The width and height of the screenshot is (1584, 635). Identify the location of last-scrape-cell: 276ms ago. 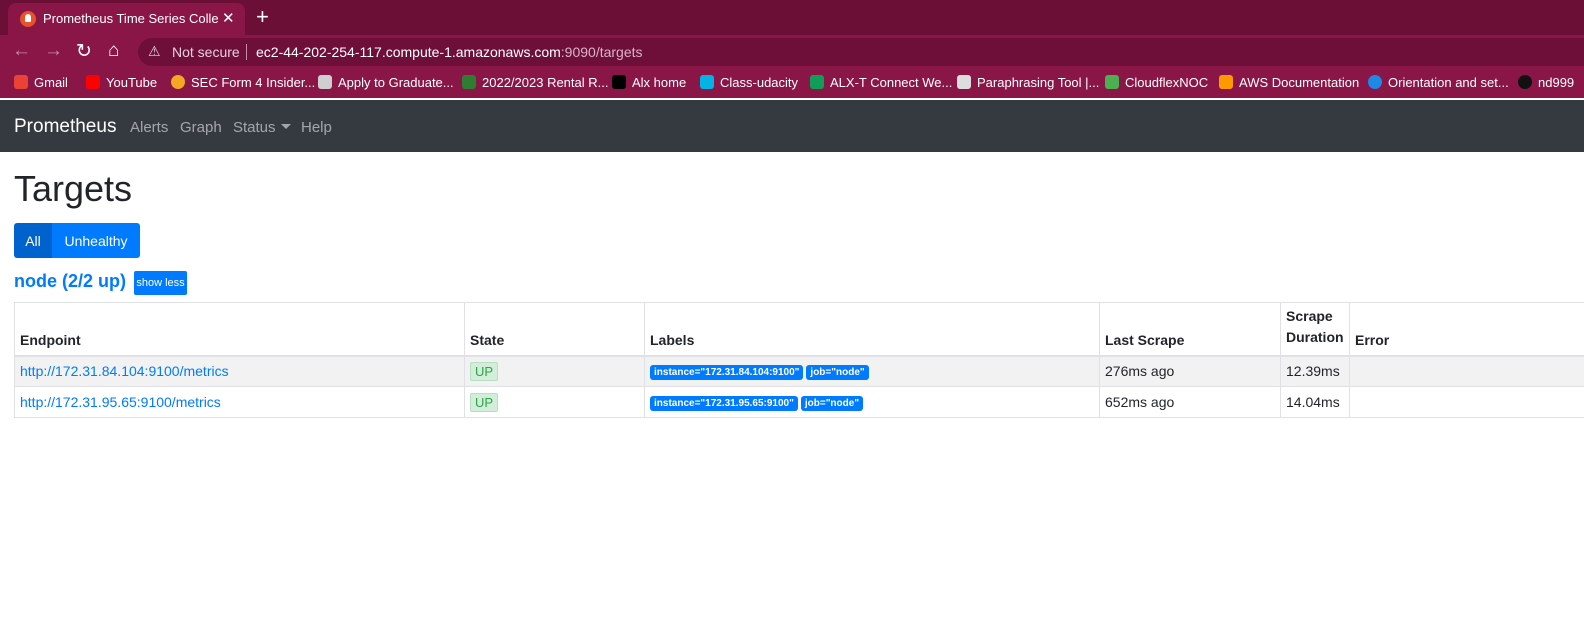
(1190, 371).